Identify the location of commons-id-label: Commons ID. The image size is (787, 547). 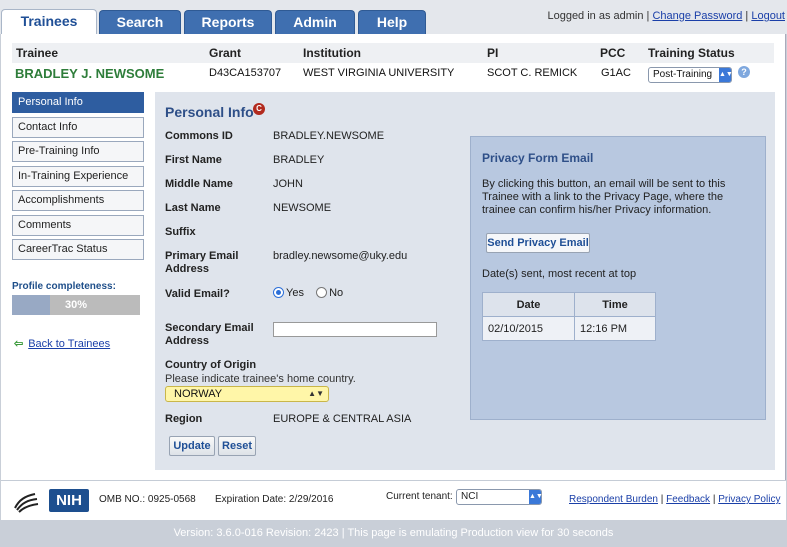
(199, 136).